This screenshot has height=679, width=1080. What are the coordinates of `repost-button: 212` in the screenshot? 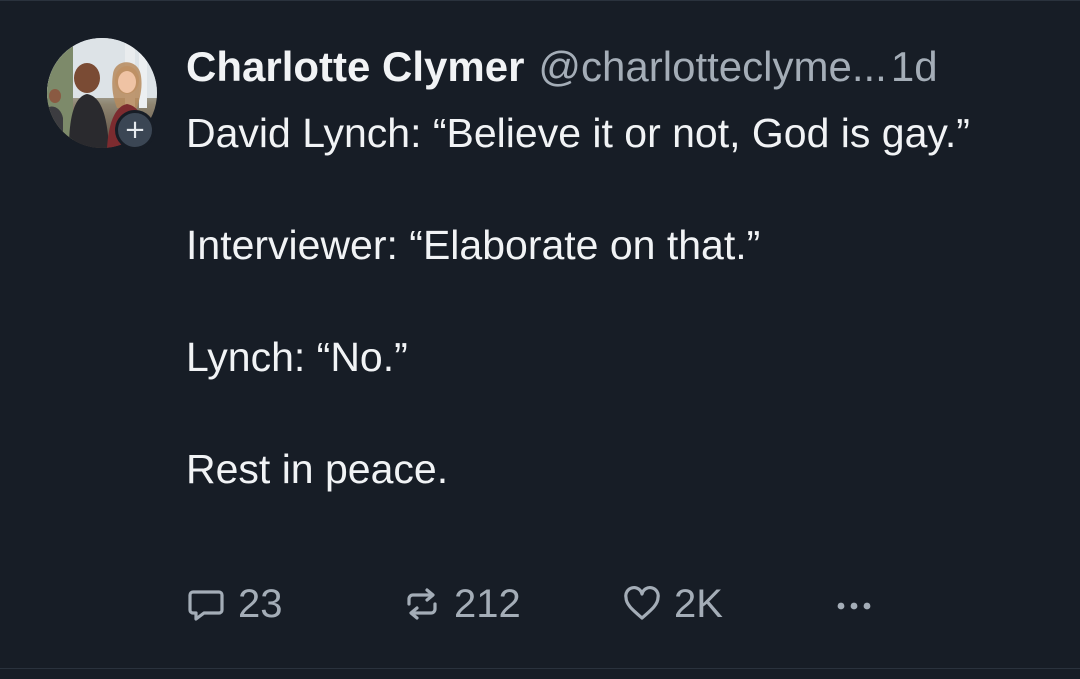 It's located at (461, 604).